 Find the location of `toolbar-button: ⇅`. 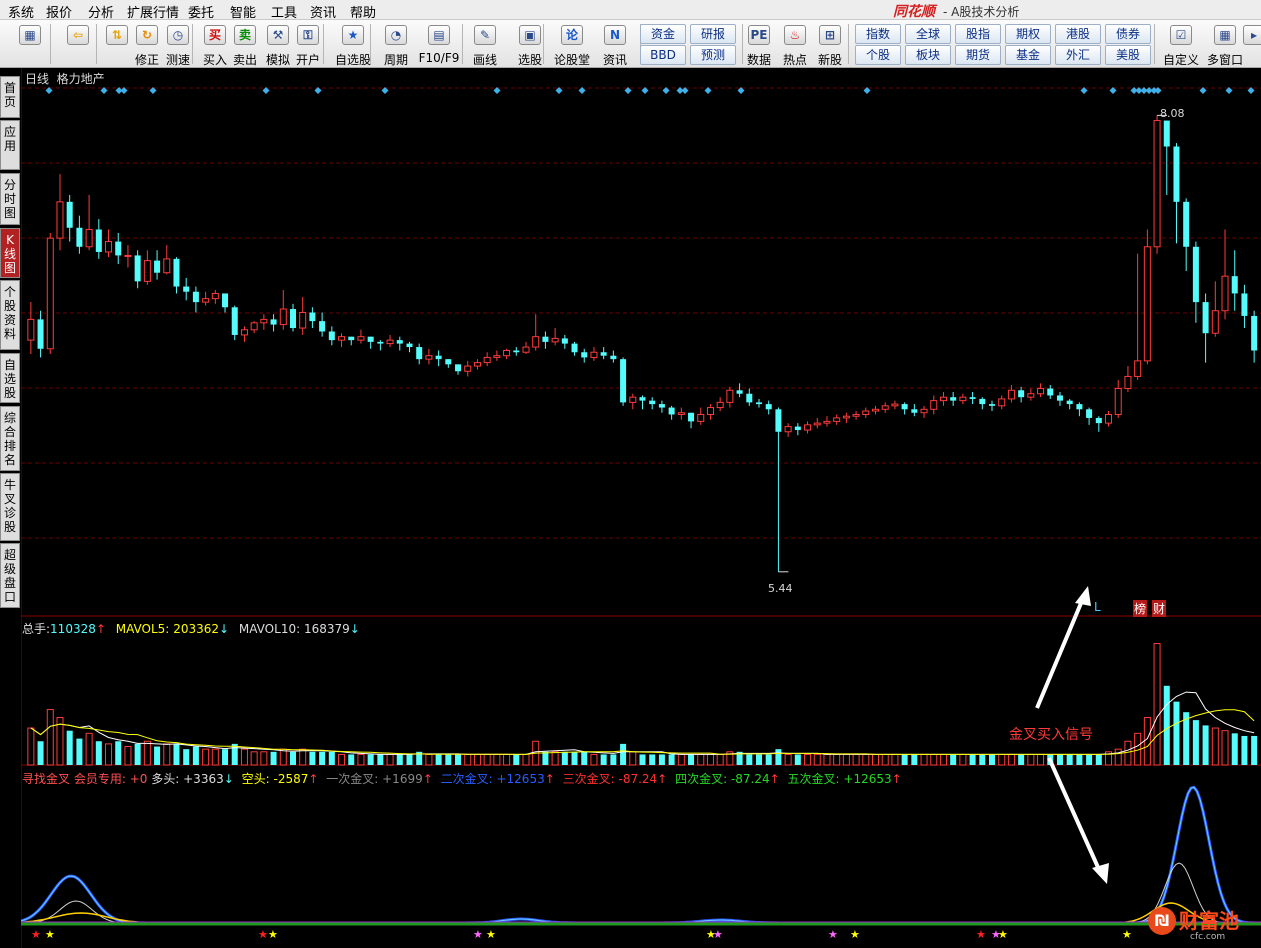

toolbar-button: ⇅ is located at coordinates (117, 44).